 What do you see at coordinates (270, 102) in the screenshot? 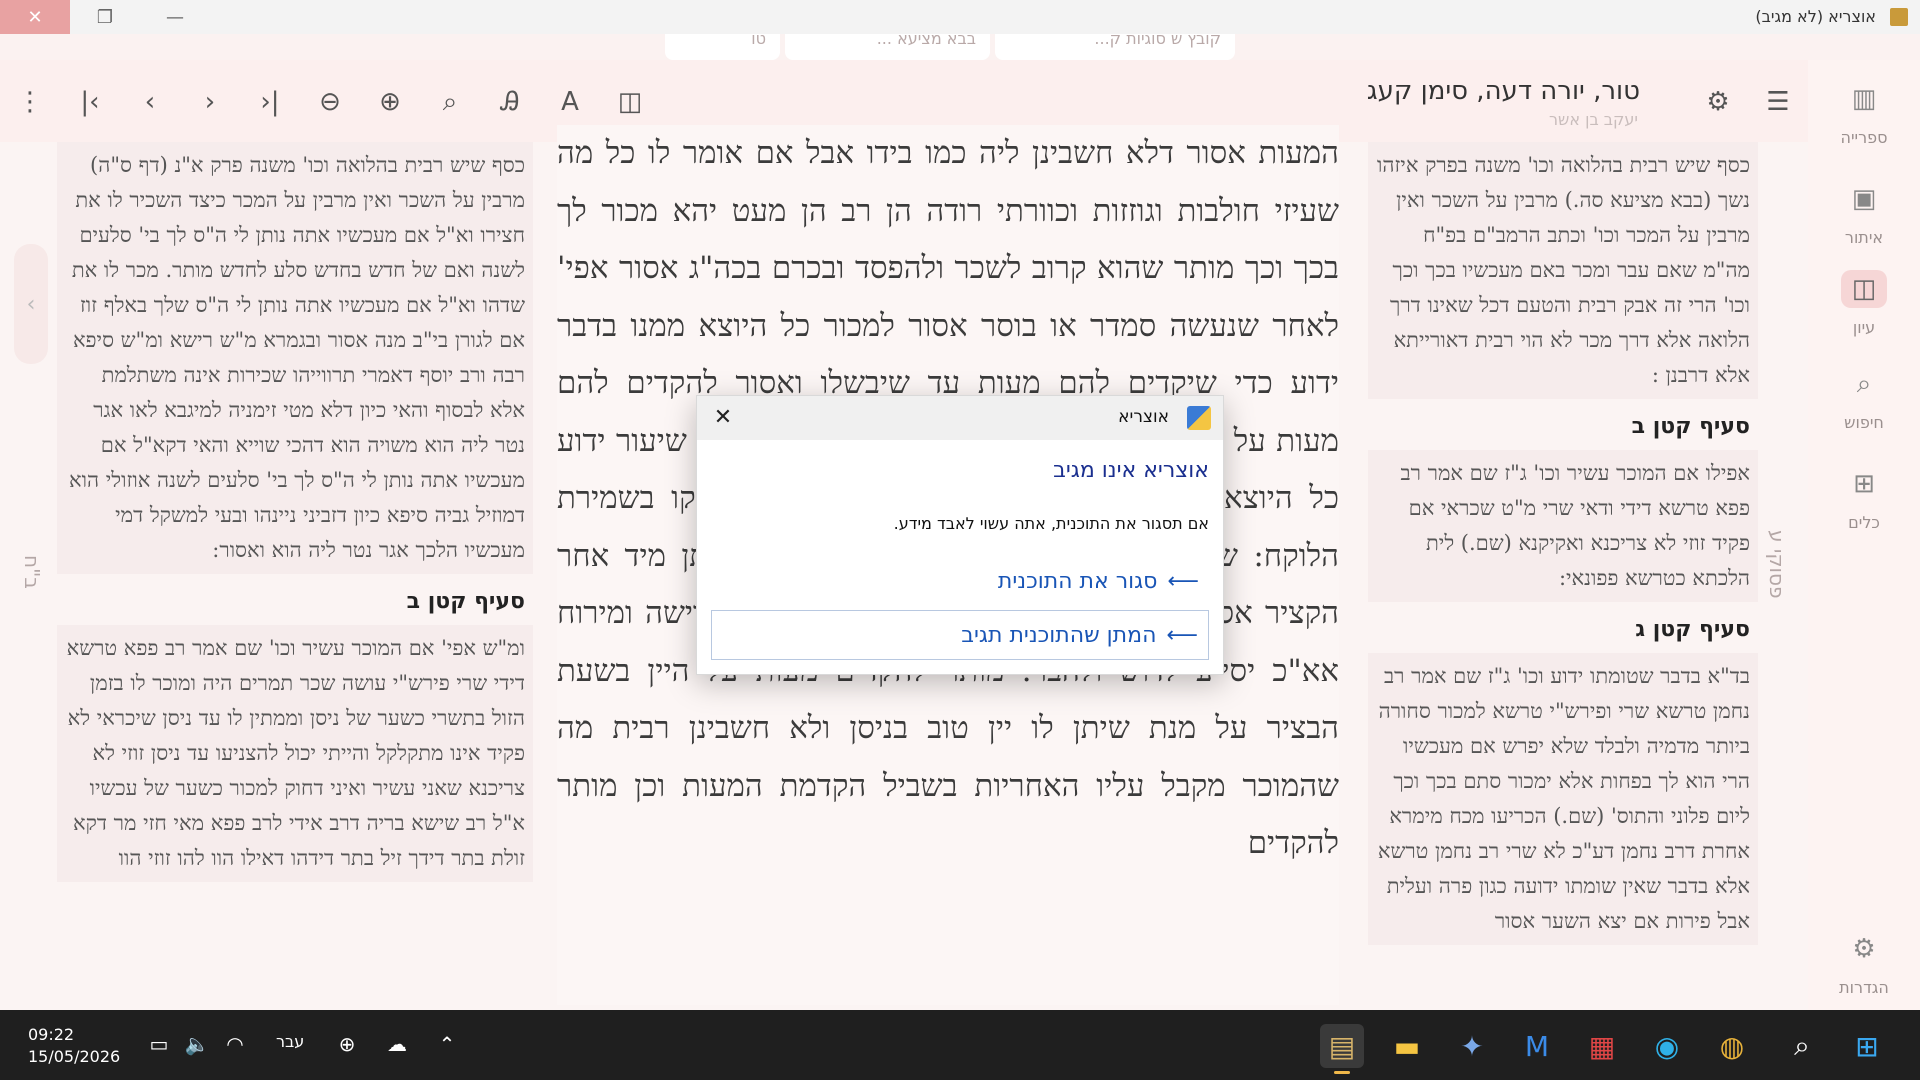
I see `last-page-icon: ›|` at bounding box center [270, 102].